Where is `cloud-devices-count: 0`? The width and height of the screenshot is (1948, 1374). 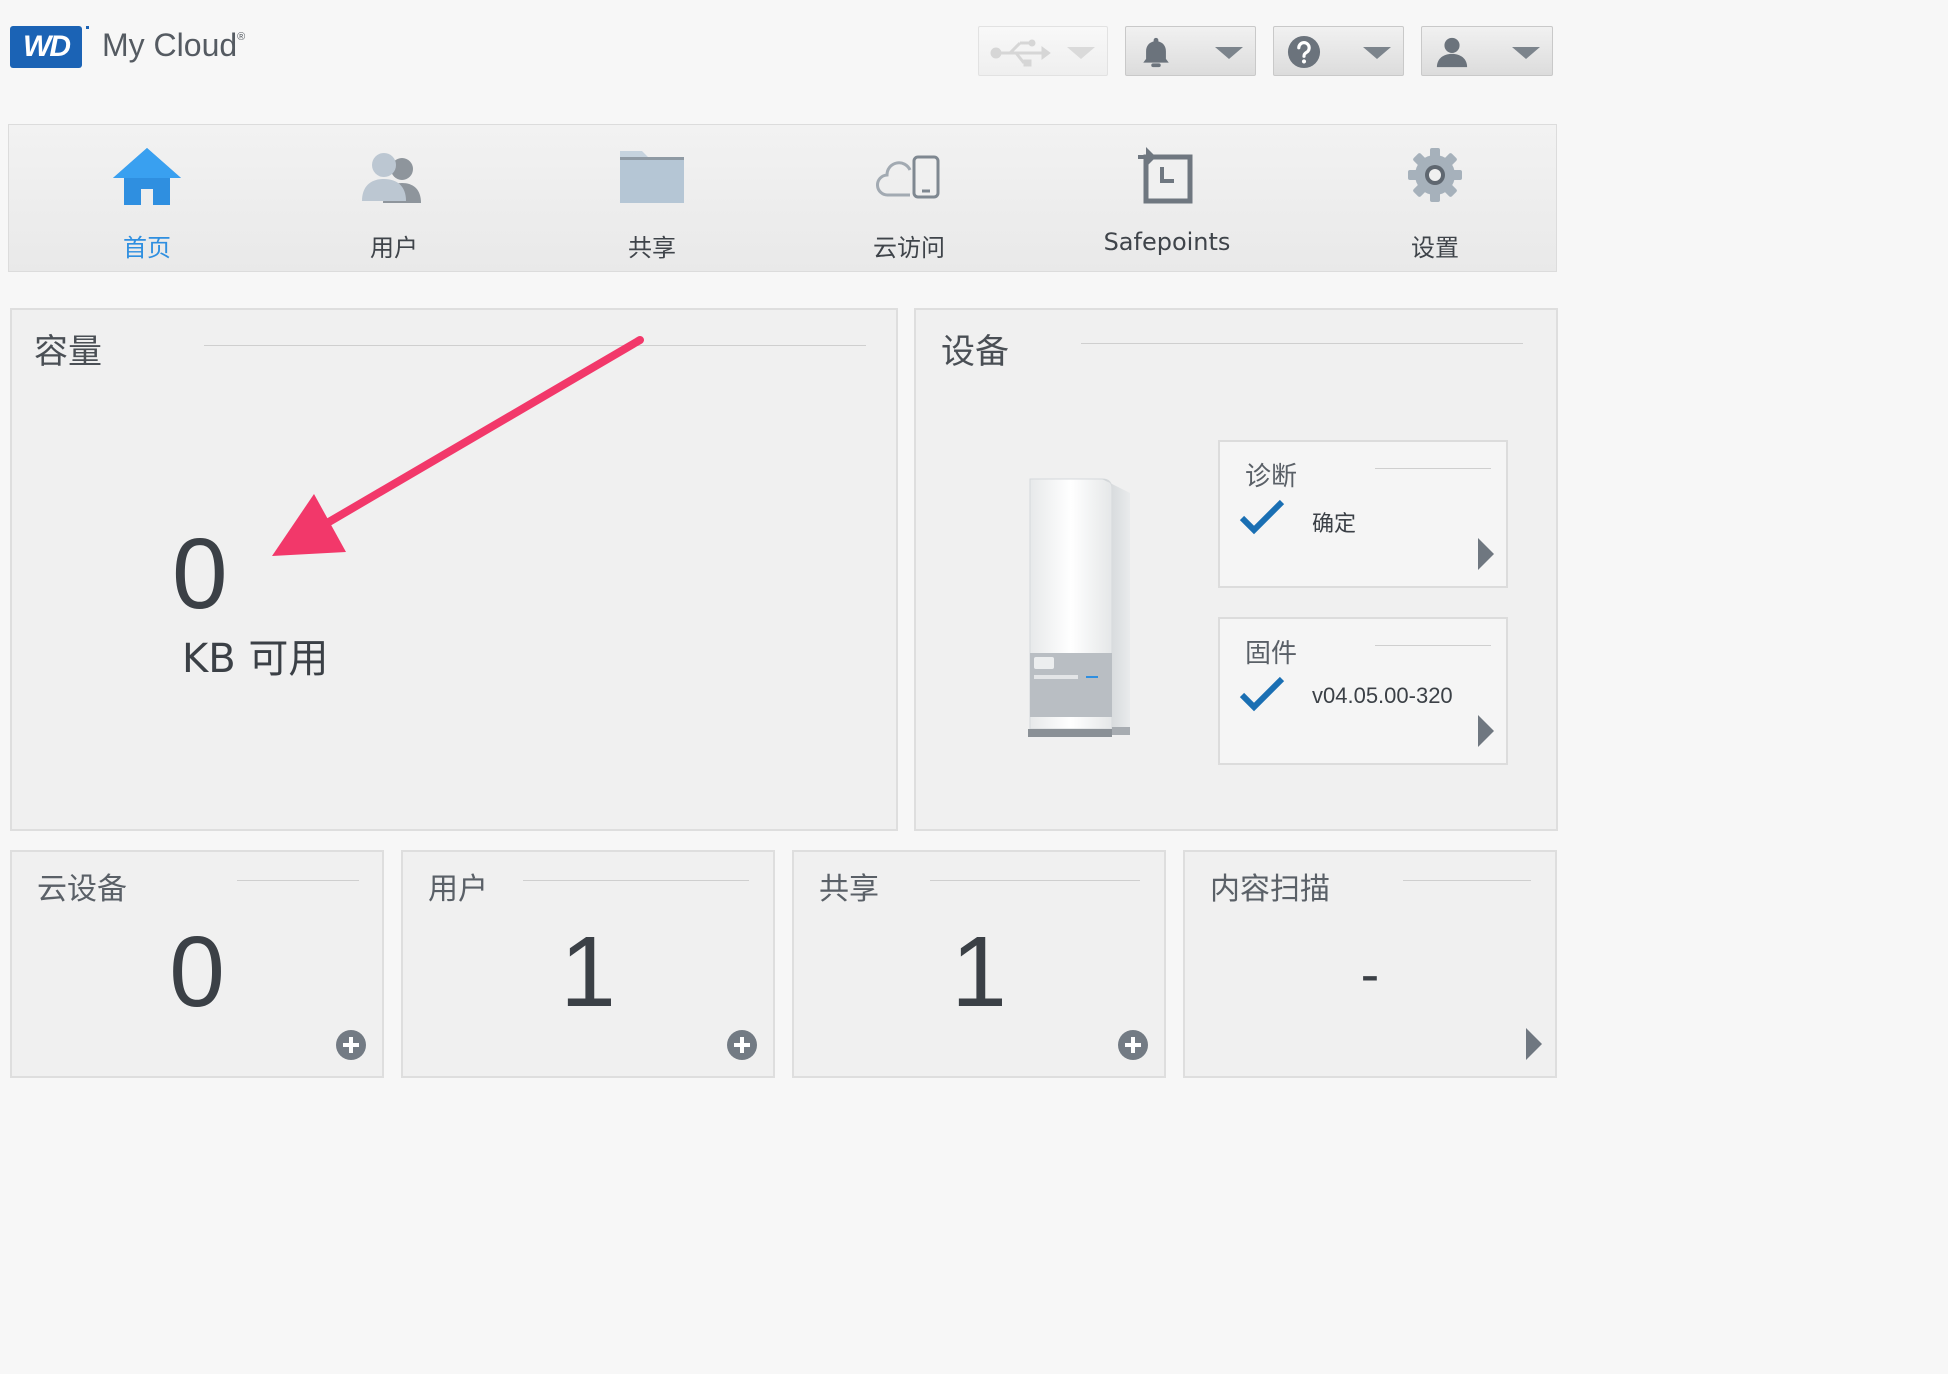 cloud-devices-count: 0 is located at coordinates (197, 972).